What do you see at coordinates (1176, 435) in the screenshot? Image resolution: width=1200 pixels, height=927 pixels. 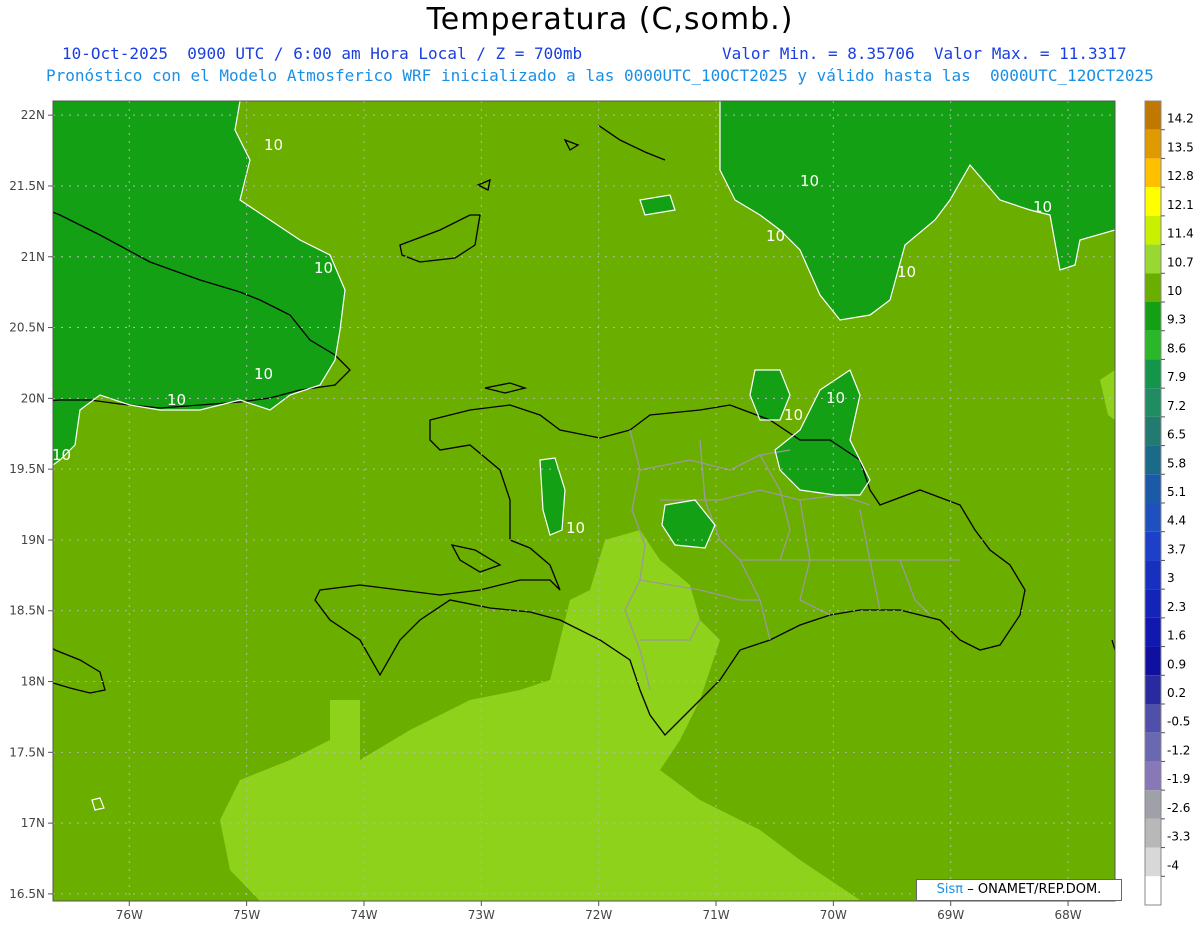 I see `colorbar-label: 6.5` at bounding box center [1176, 435].